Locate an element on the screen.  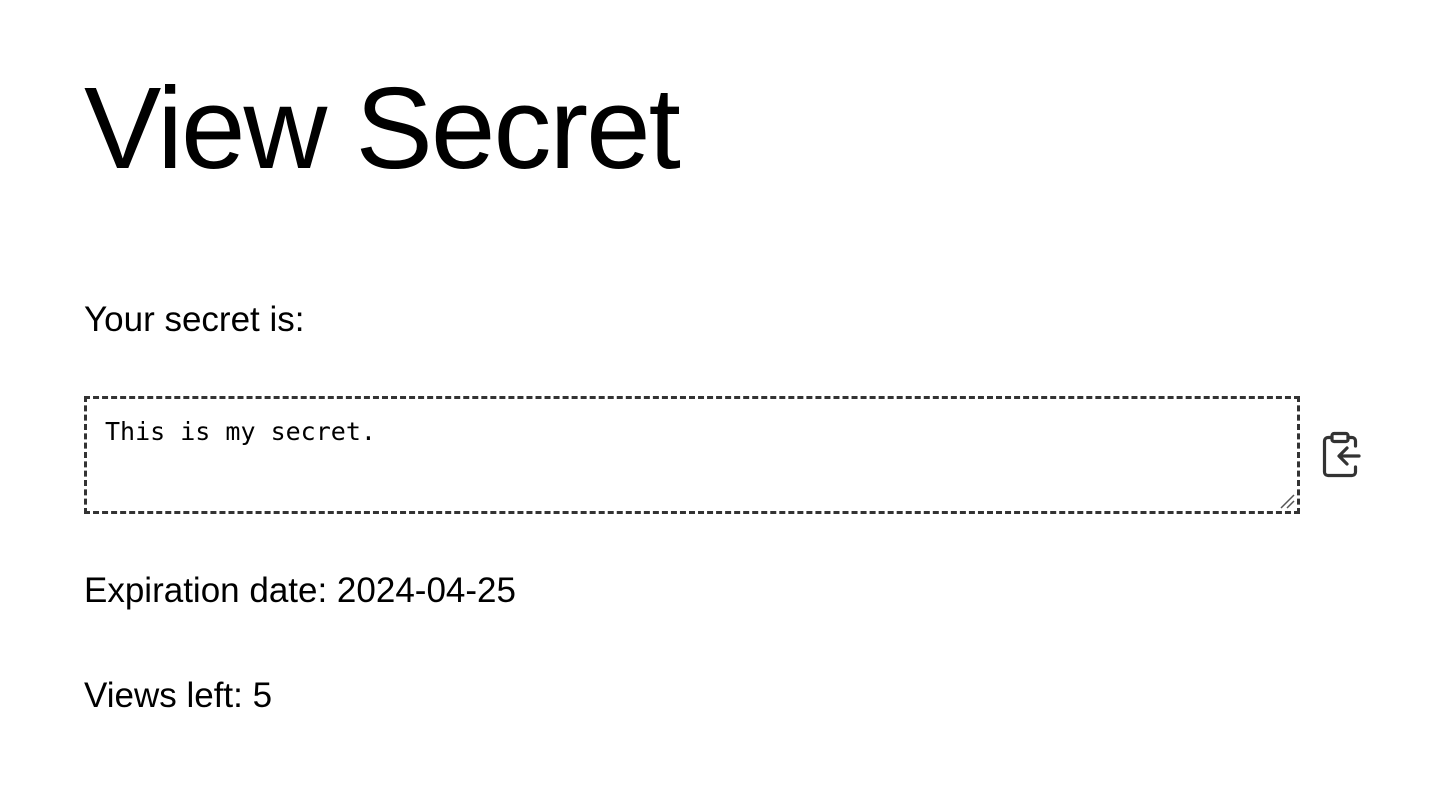
clipboard-copy-icon is located at coordinates (1342, 455).